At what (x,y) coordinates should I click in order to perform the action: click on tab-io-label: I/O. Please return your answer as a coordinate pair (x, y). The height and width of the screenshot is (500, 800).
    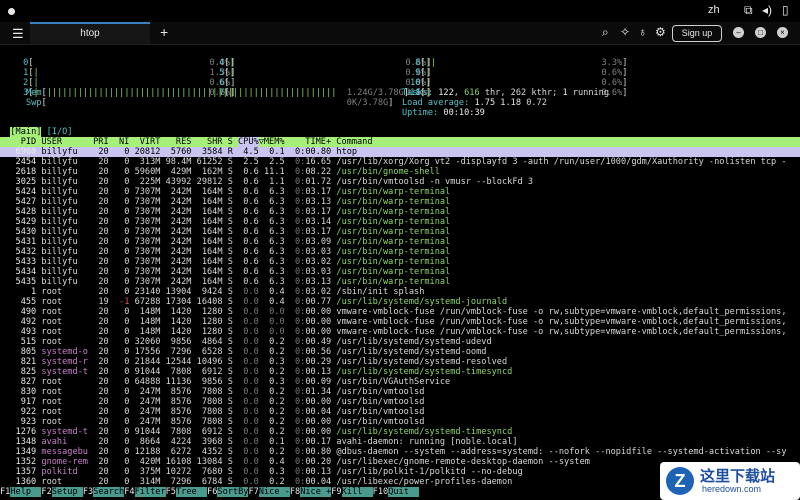
    Looking at the image, I should click on (59, 132).